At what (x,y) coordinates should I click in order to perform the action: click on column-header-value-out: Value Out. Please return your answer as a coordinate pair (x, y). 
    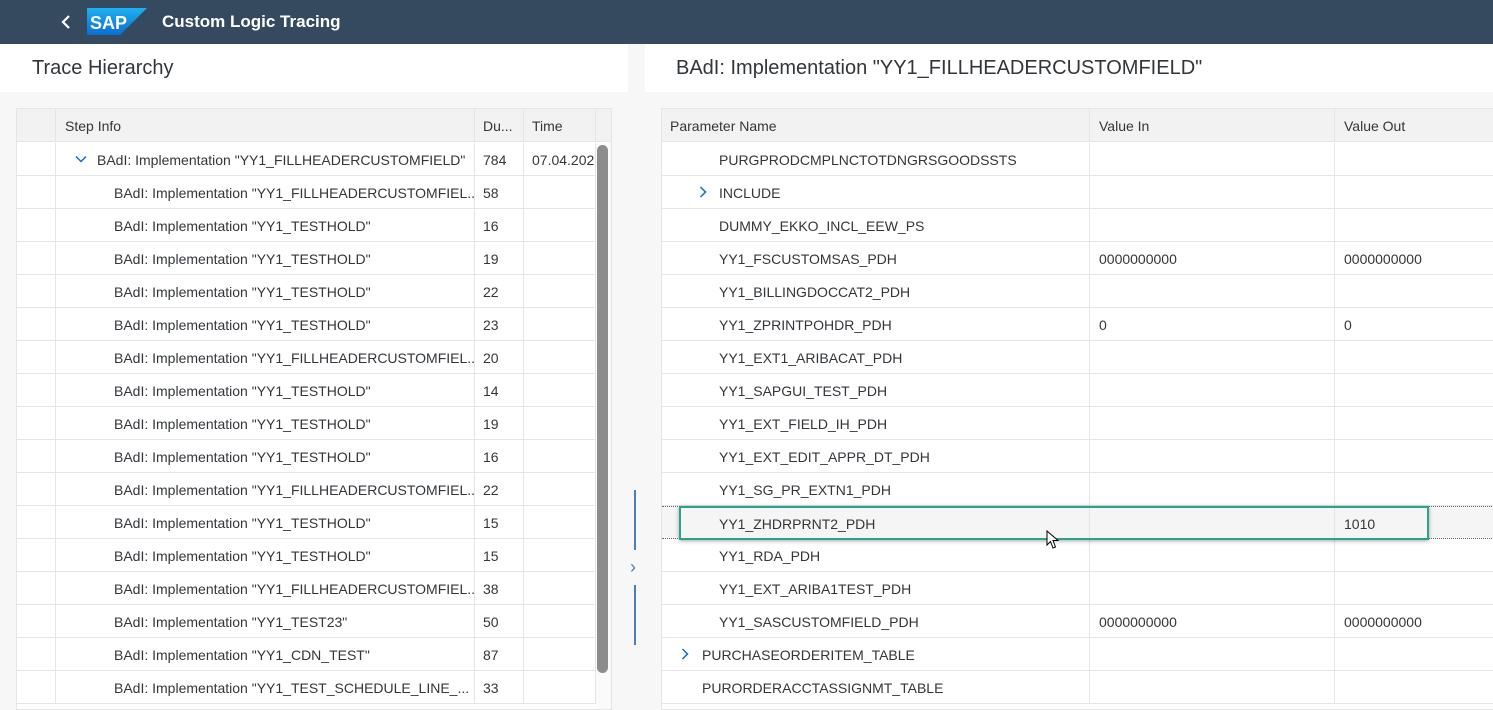
    Looking at the image, I should click on (1414, 125).